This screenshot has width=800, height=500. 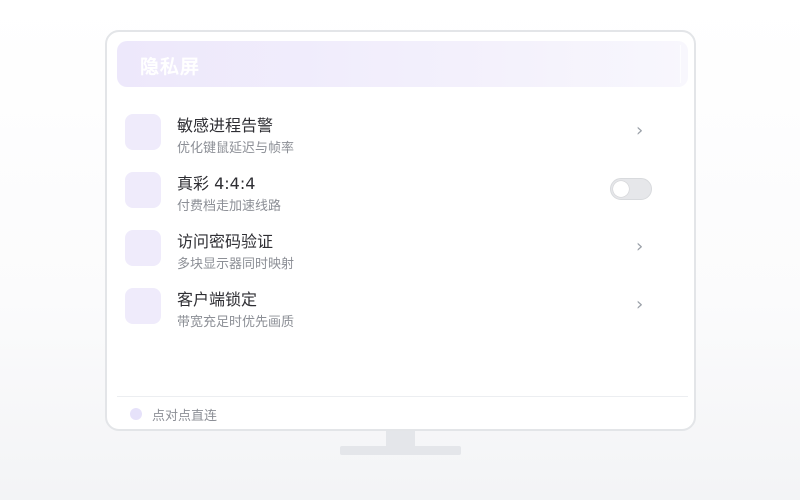 What do you see at coordinates (217, 299) in the screenshot?
I see `item-title: 客户端锁定` at bounding box center [217, 299].